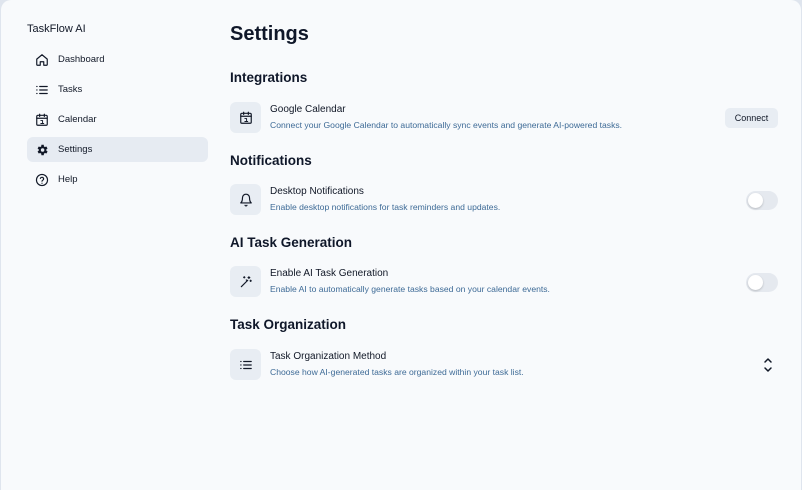 The image size is (802, 490). I want to click on ai-task-generation-toggle, so click(762, 282).